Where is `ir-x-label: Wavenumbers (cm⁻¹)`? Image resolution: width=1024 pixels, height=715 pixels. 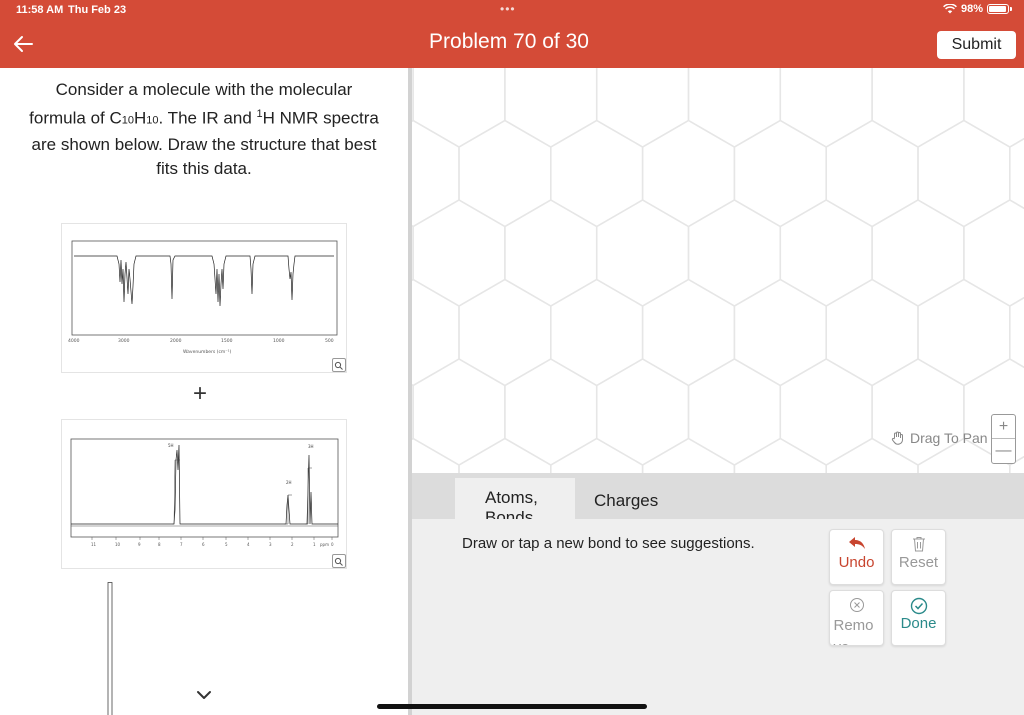 ir-x-label: Wavenumbers (cm⁻¹) is located at coordinates (207, 352).